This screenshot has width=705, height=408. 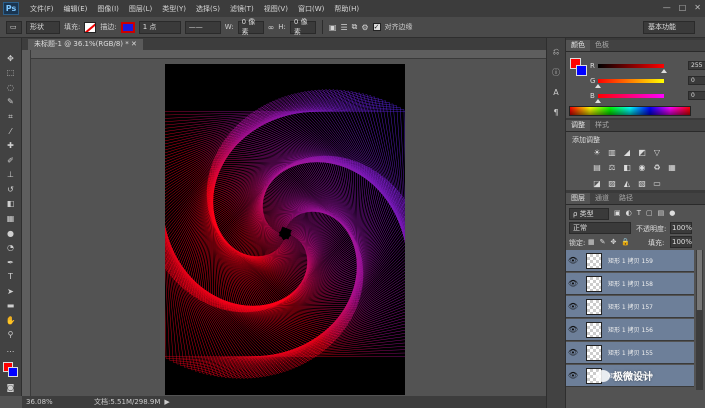 What do you see at coordinates (174, 9) in the screenshot?
I see `menu-type: 类型(Y)` at bounding box center [174, 9].